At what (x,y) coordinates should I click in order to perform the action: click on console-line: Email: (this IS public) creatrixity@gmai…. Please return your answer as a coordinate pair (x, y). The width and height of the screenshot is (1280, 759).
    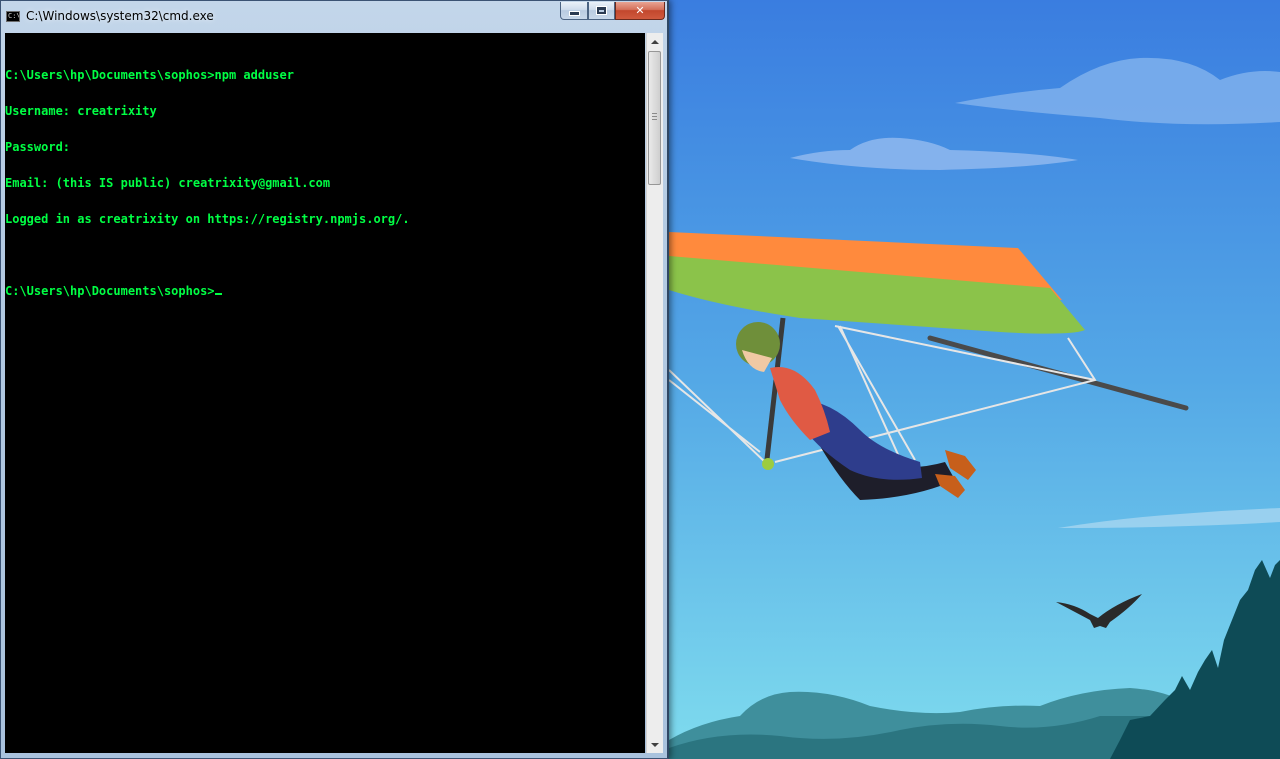
    Looking at the image, I should click on (168, 183).